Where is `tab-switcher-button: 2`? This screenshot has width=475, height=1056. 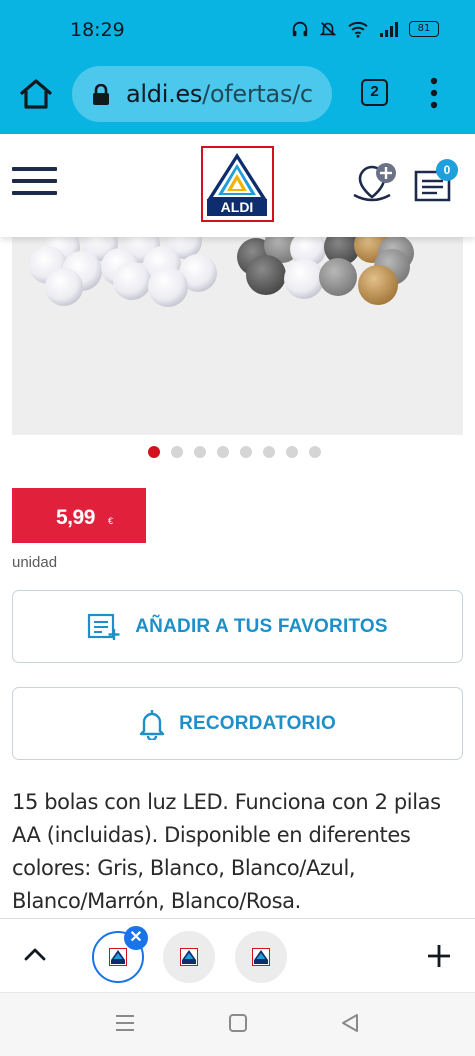
tab-switcher-button: 2 is located at coordinates (374, 92).